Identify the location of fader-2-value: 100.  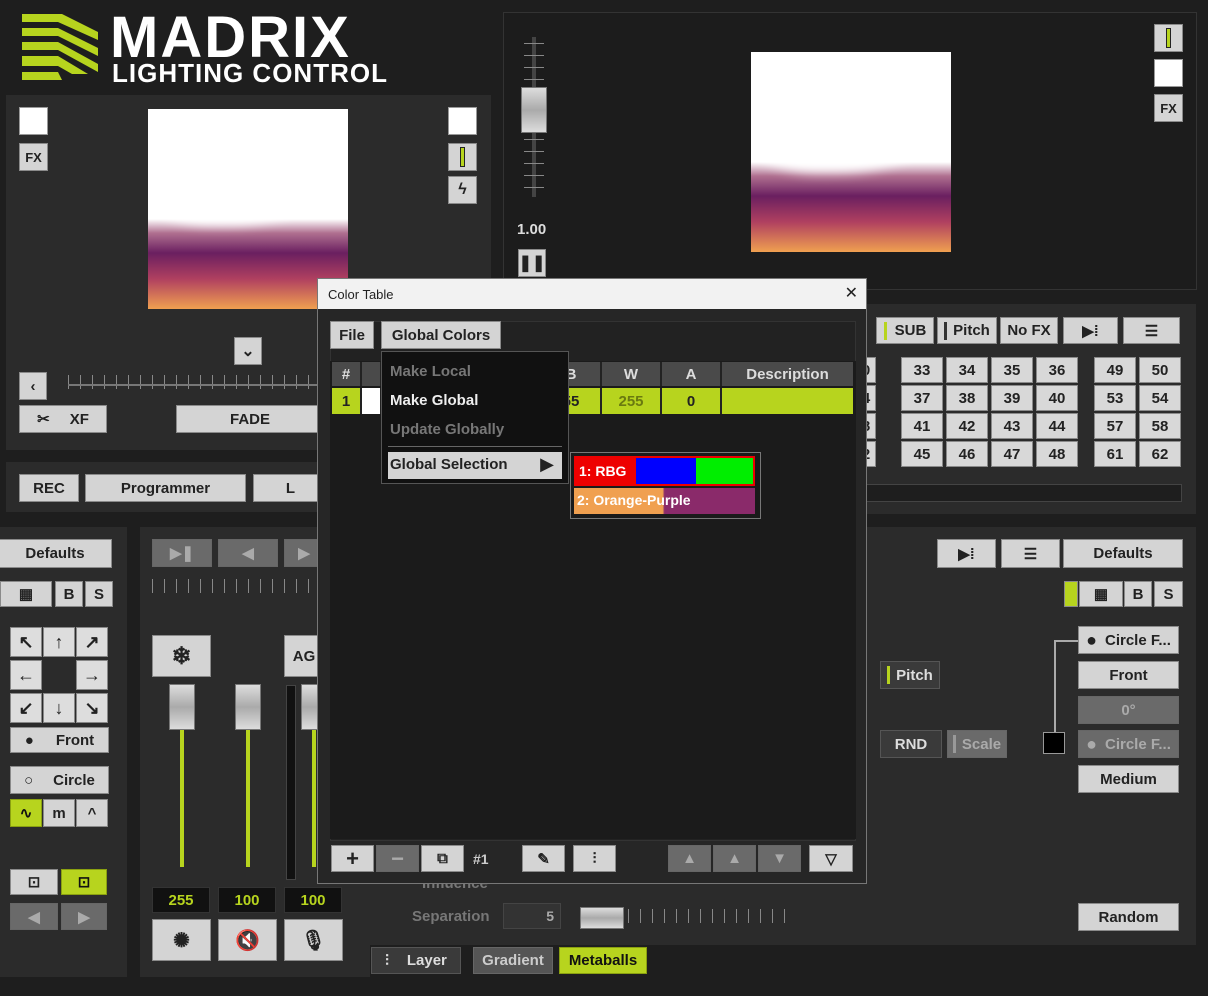
(247, 900).